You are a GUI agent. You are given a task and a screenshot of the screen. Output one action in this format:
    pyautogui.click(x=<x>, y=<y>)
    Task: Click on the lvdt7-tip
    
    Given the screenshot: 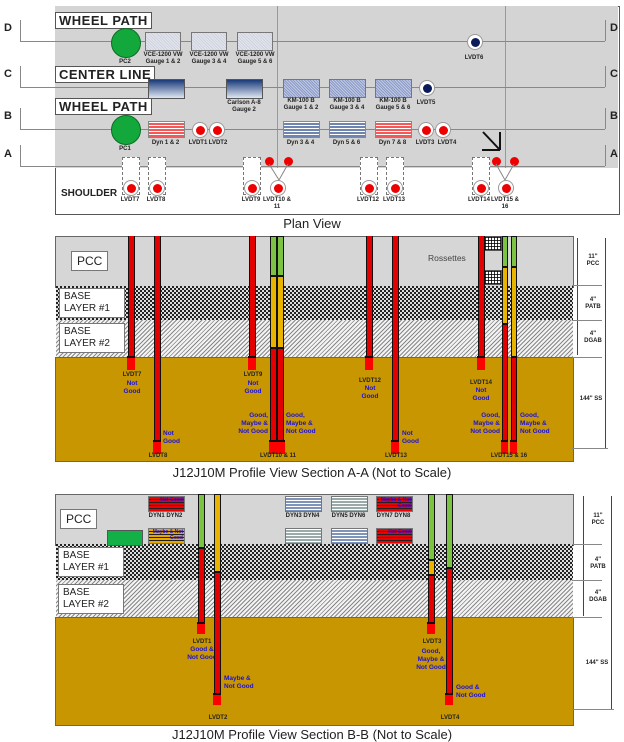 What is the action you would take?
    pyautogui.click(x=131, y=363)
    